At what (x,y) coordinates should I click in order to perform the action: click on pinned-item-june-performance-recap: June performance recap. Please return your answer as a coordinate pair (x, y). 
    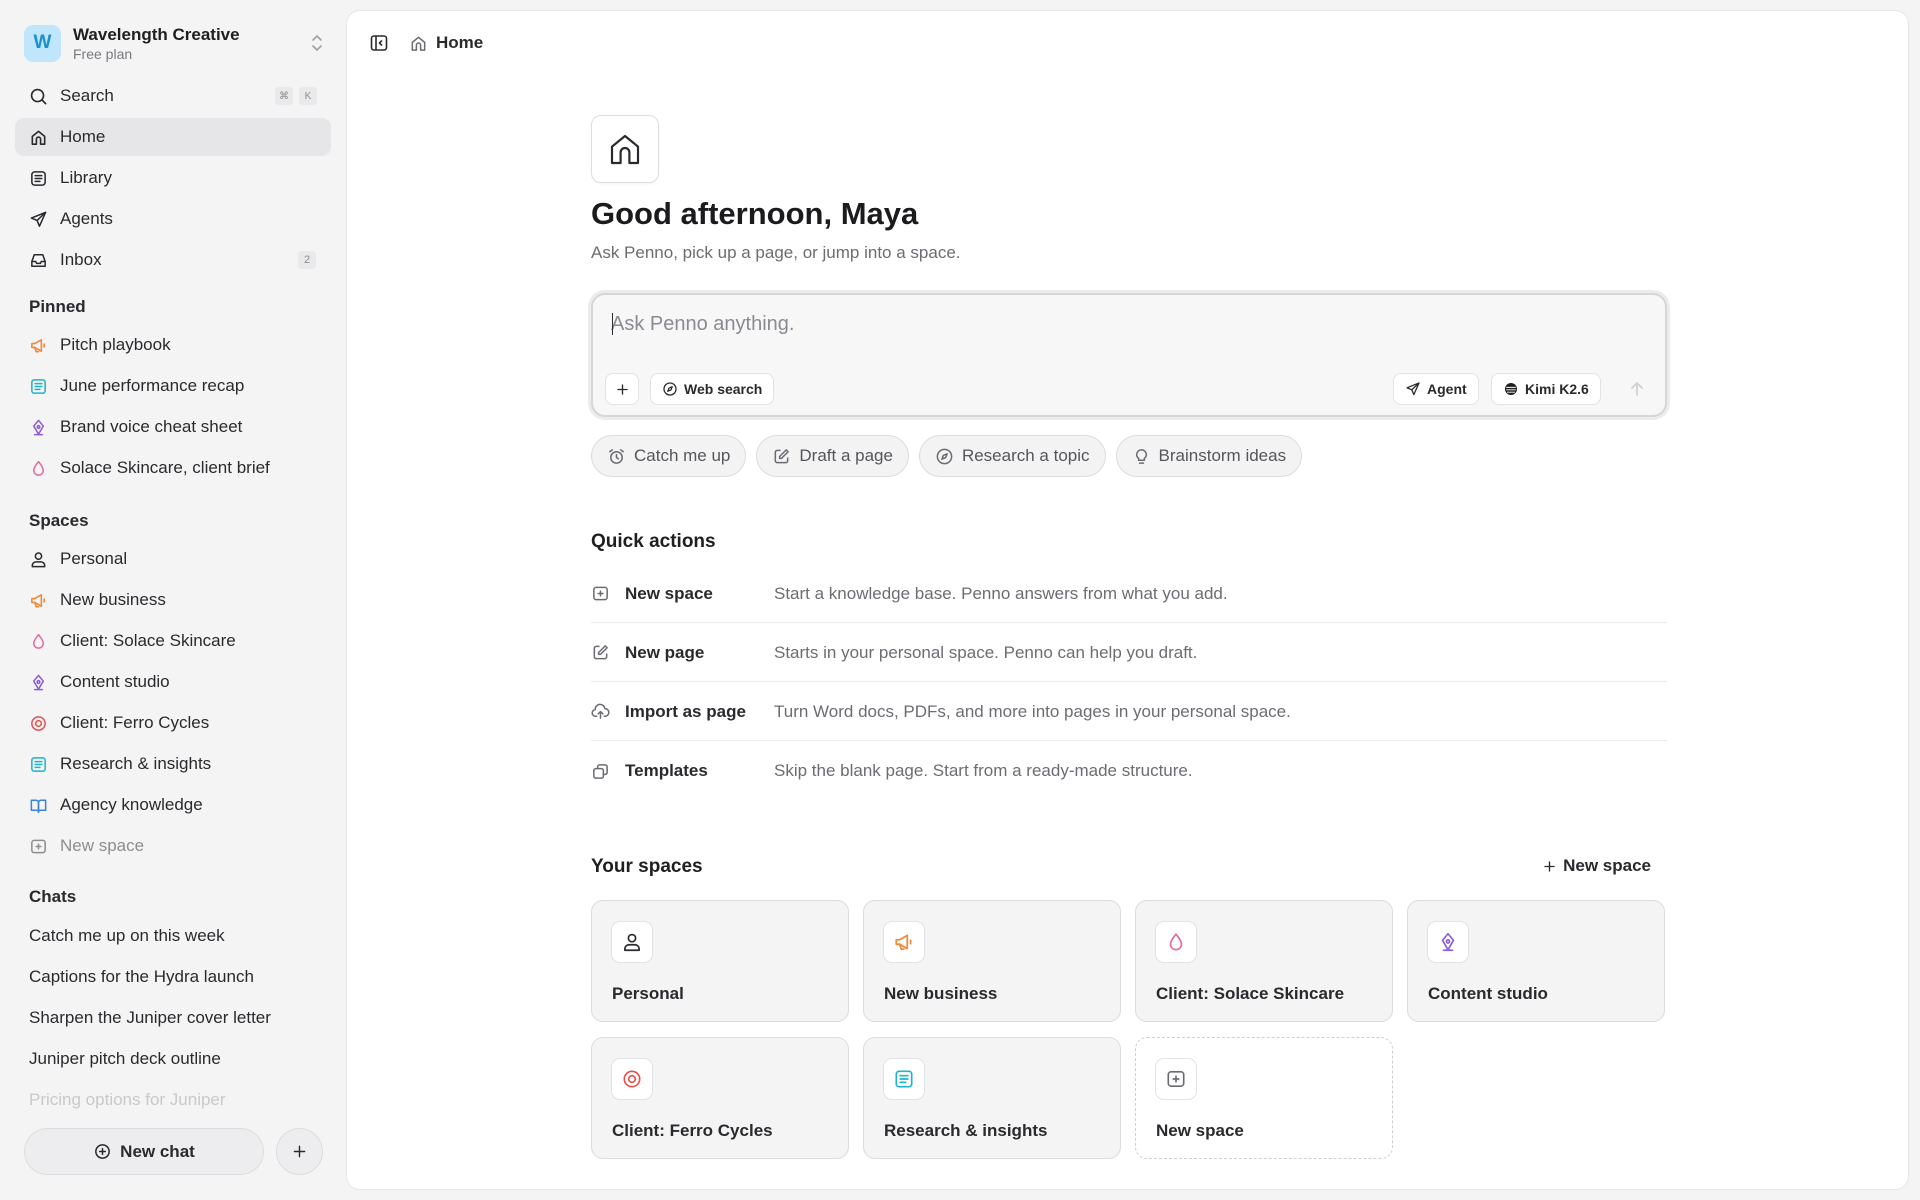
    Looking at the image, I should click on (173, 386).